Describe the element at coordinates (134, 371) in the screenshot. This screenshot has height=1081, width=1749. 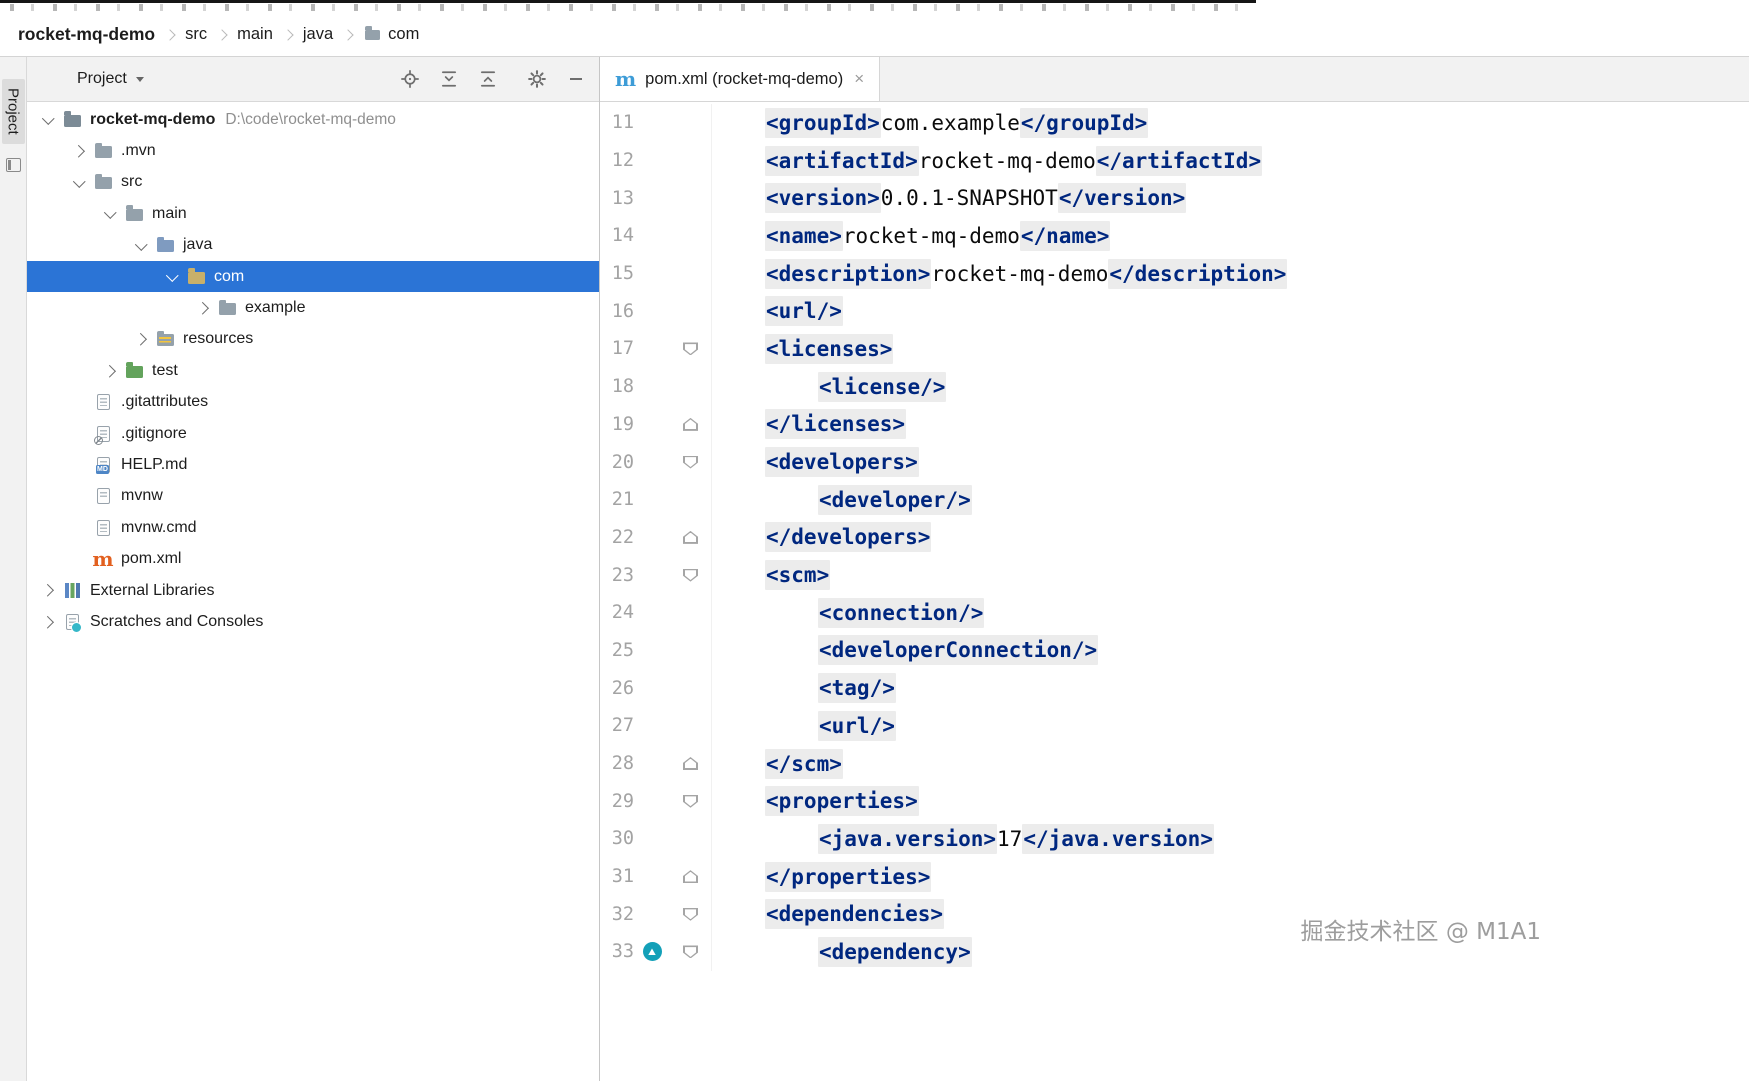
I see `folder-test-icon` at that location.